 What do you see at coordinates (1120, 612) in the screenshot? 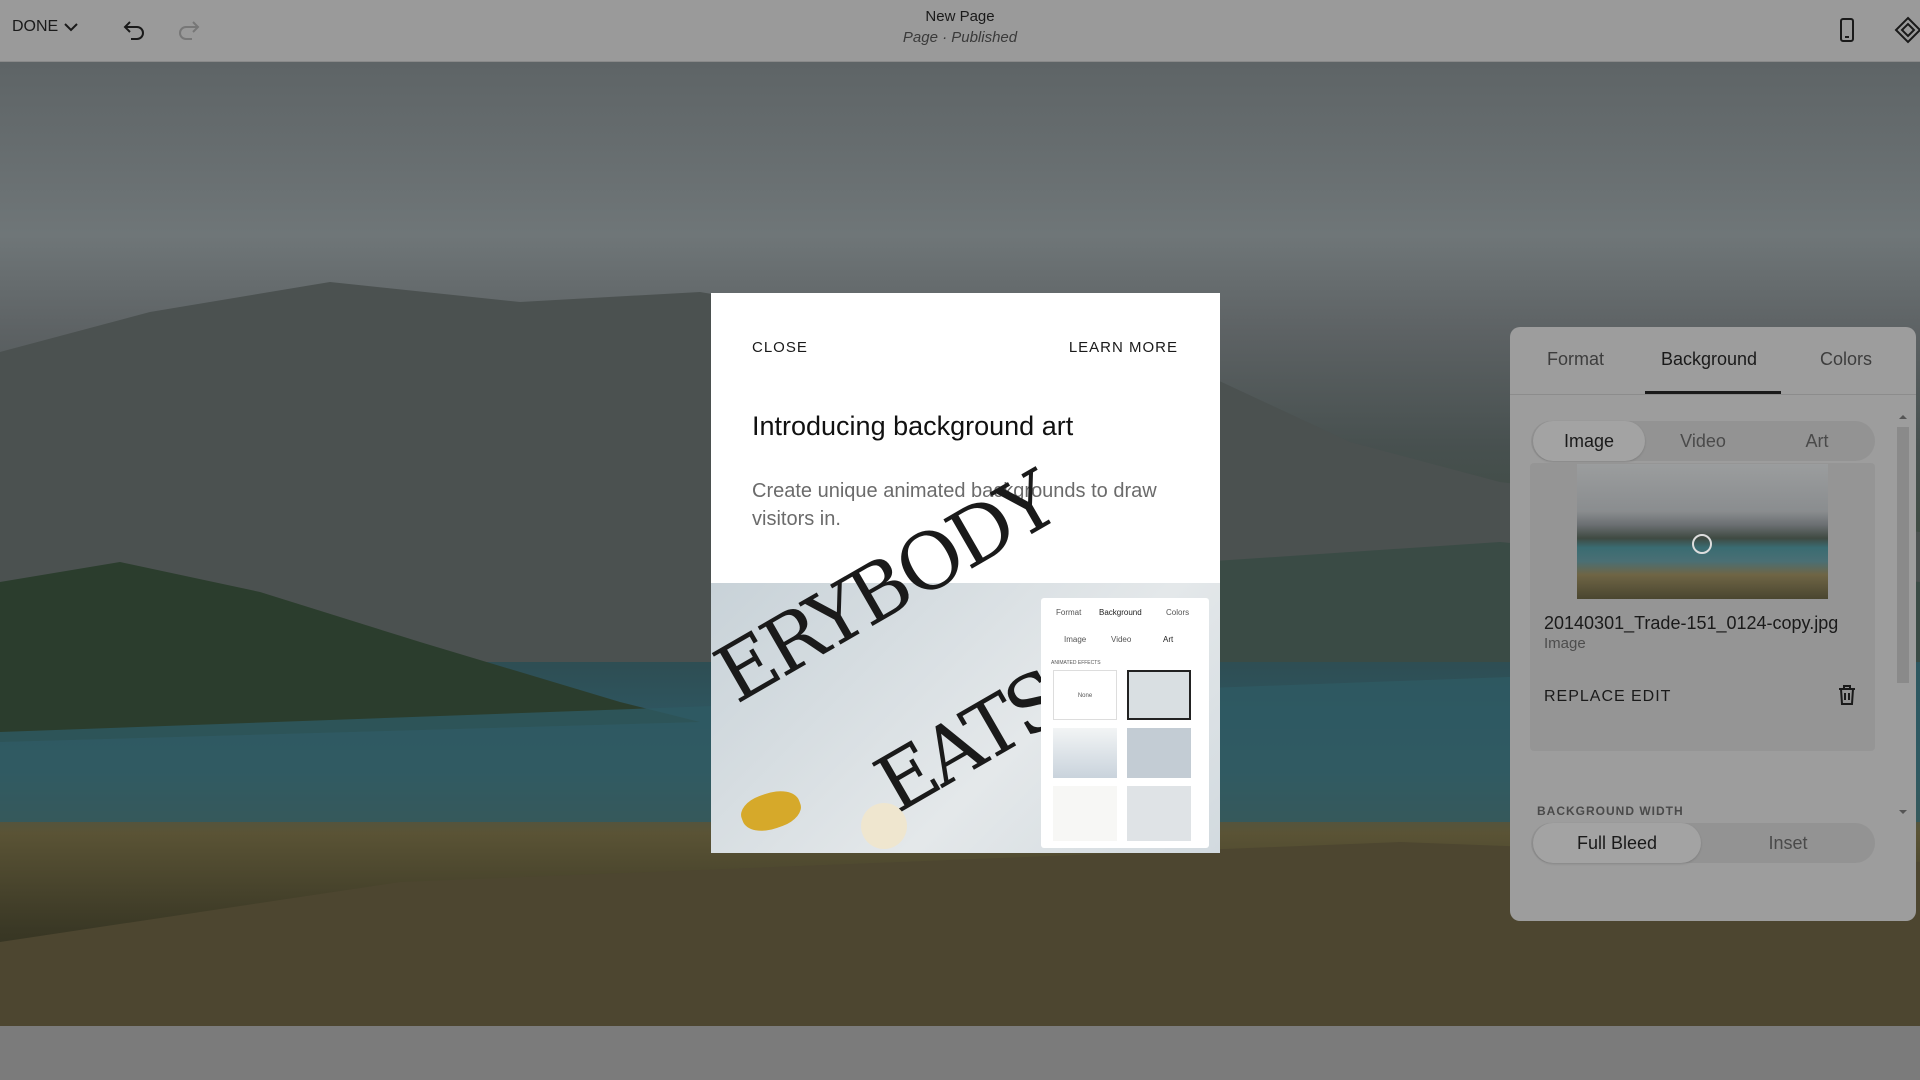
I see `preview-tab: Background` at bounding box center [1120, 612].